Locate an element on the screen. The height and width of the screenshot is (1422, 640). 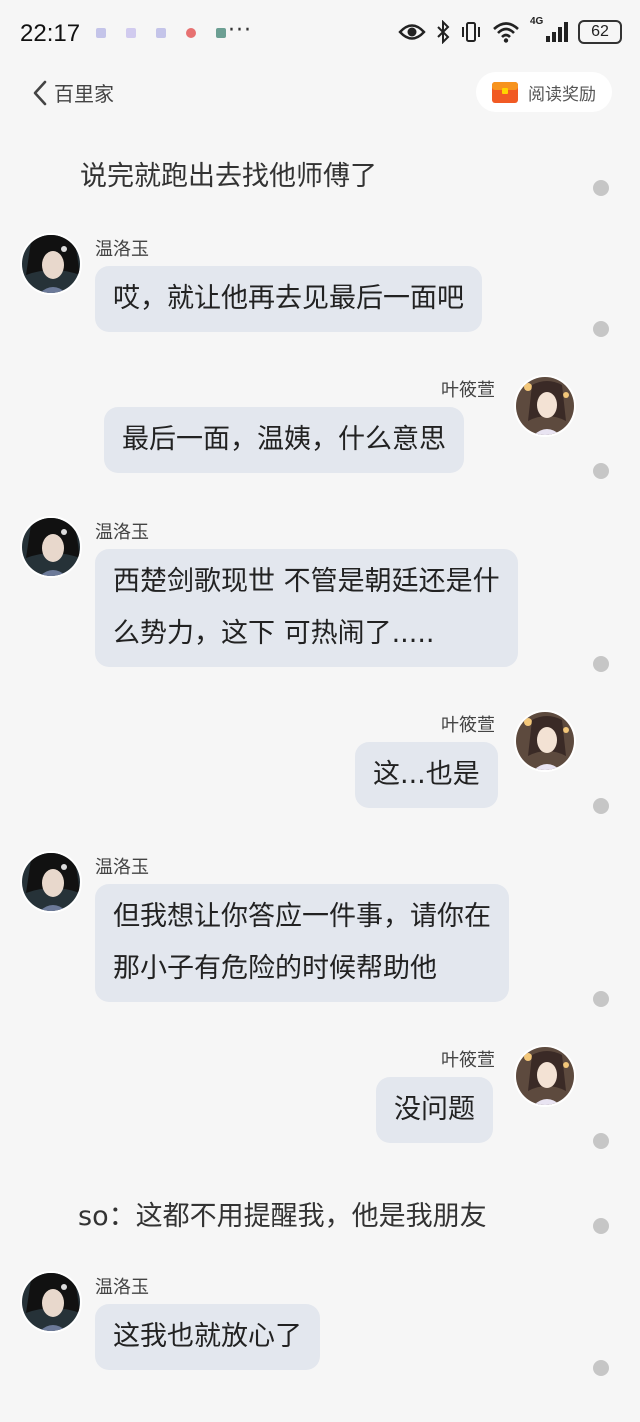
status-time: 22:17 is located at coordinates (50, 33).